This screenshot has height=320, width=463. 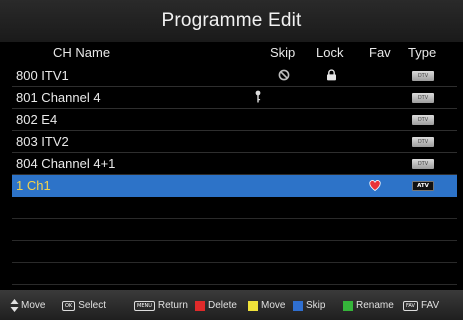 I want to click on help-rename-label: Rename, so click(x=375, y=305).